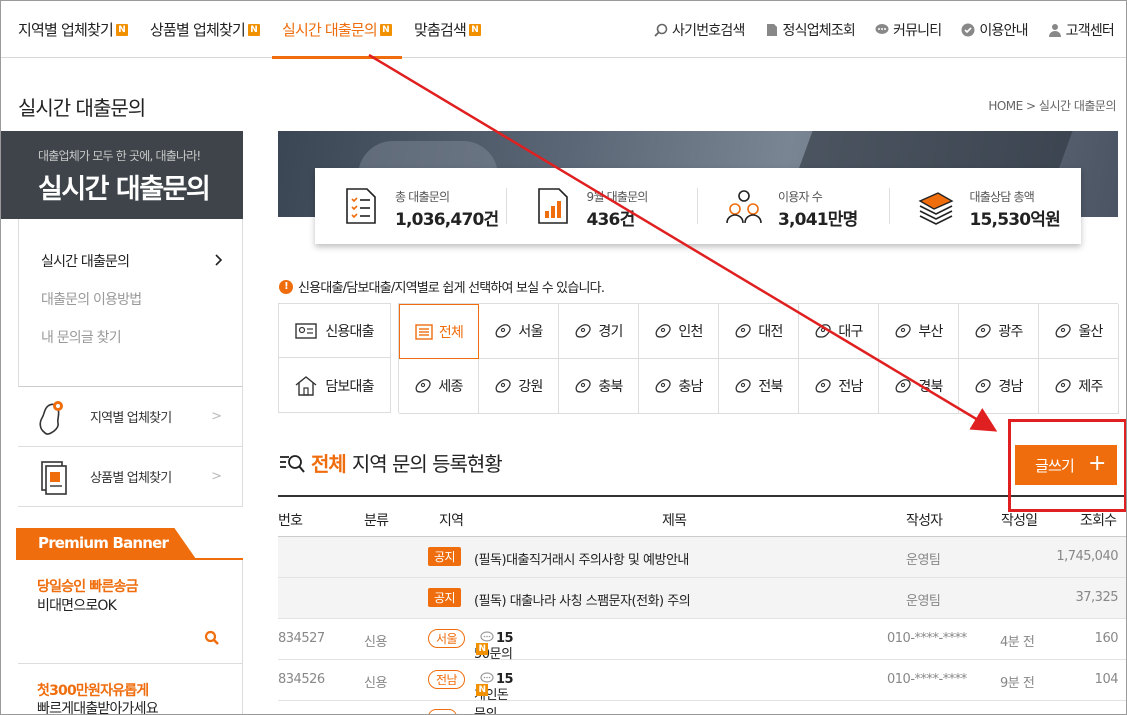 Image resolution: width=1127 pixels, height=715 pixels. What do you see at coordinates (582, 599) in the screenshot?
I see `row-title: (필독) 대출나라 사칭 스팸문자(전화) 주의` at bounding box center [582, 599].